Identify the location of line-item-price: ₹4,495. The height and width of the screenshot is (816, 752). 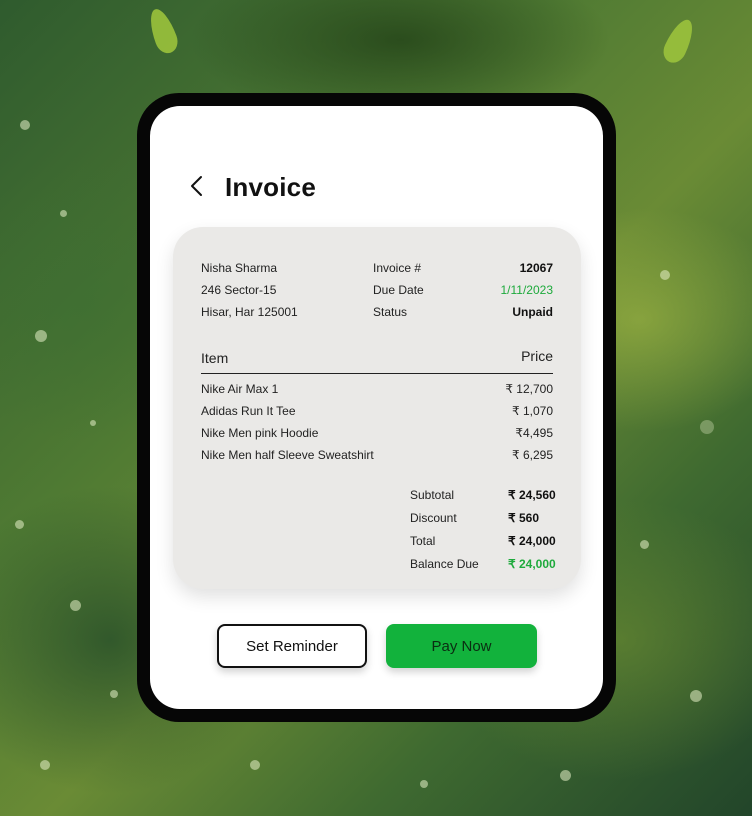
(534, 433).